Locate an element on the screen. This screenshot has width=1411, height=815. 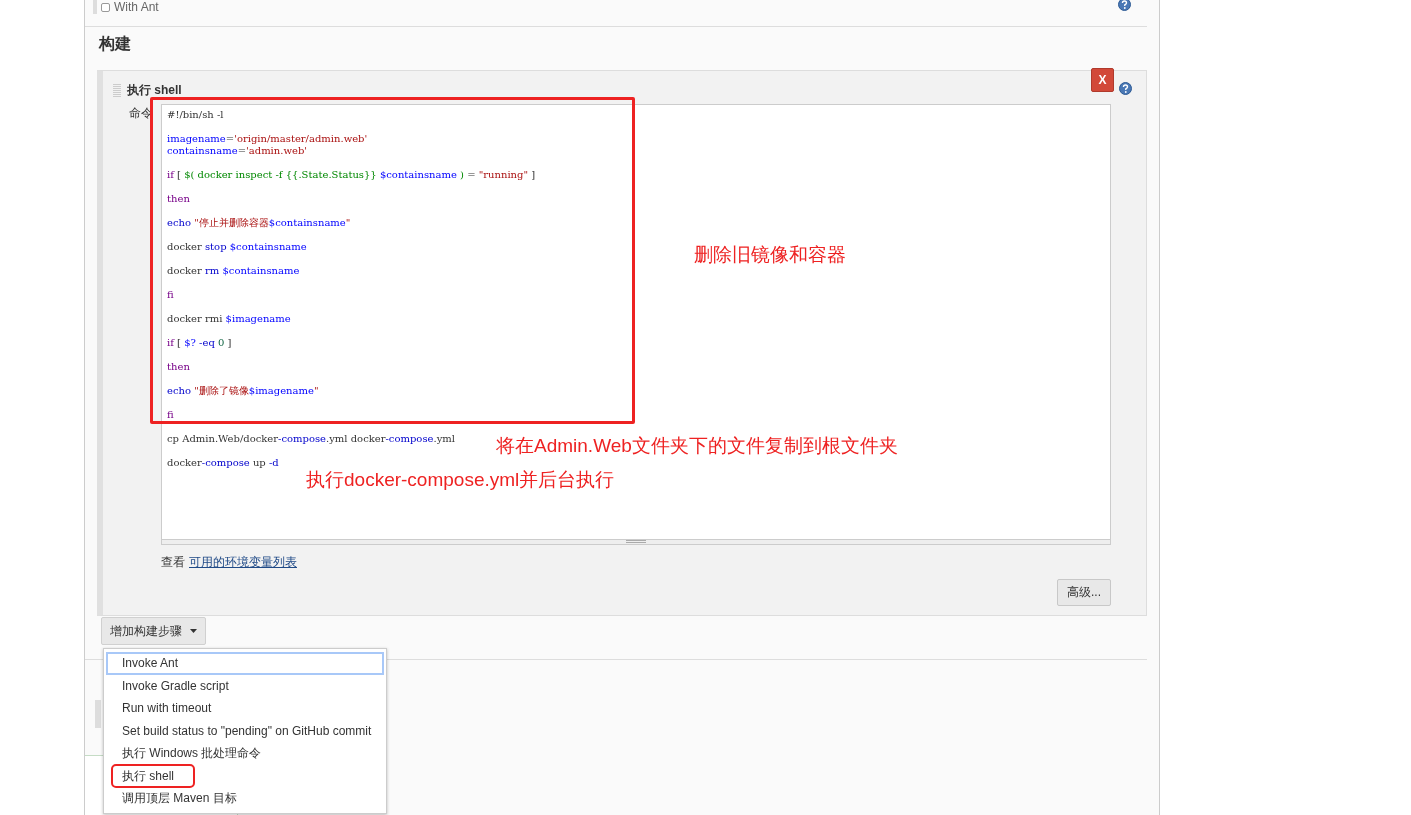
code-line: if [ $? -eq 0 ] is located at coordinates (199, 342).